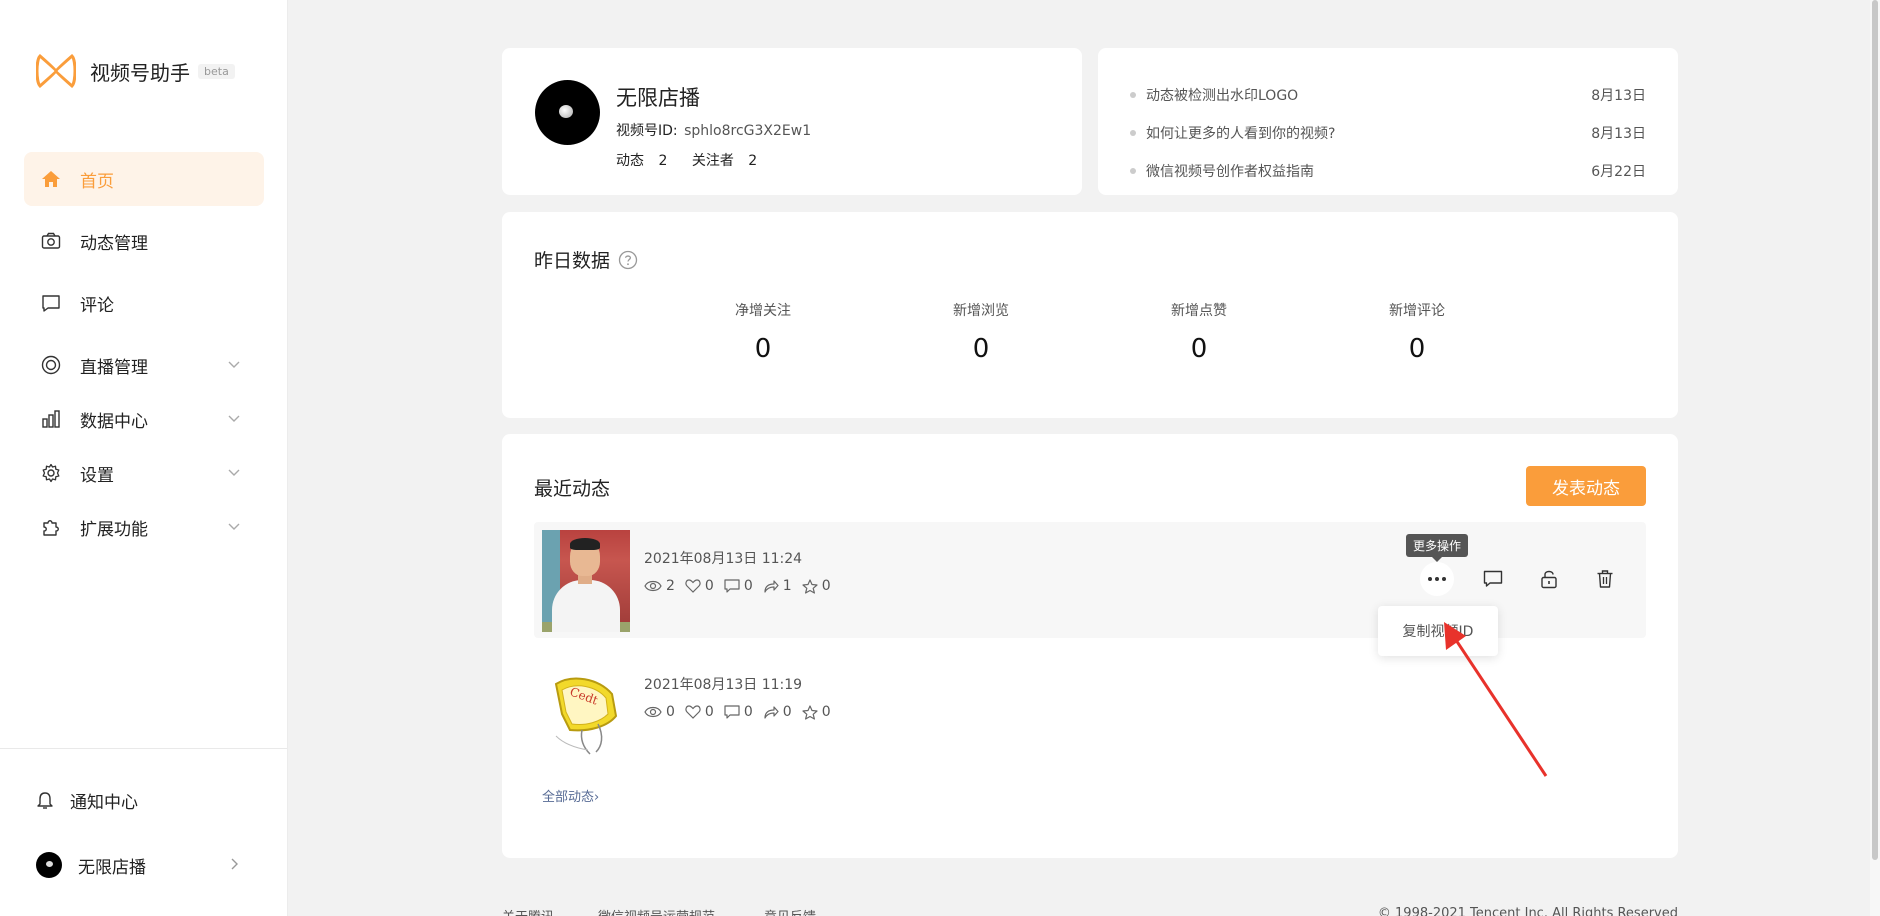  Describe the element at coordinates (981, 332) in the screenshot. I see `stat-new-views: 新增浏览 0` at that location.